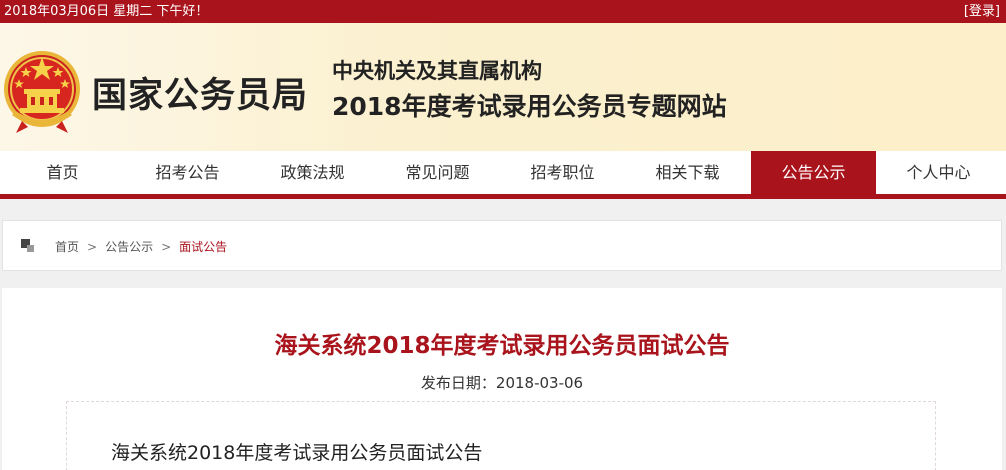 Image resolution: width=1006 pixels, height=470 pixels. Describe the element at coordinates (67, 247) in the screenshot. I see `breadcrumb-home: 首页` at that location.